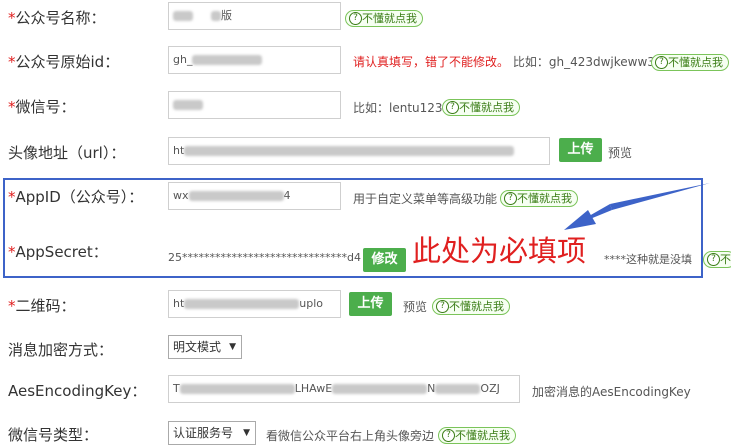 This screenshot has height=448, width=731. What do you see at coordinates (481, 107) in the screenshot?
I see `help-link-wechat: ? 不懂就点我` at bounding box center [481, 107].